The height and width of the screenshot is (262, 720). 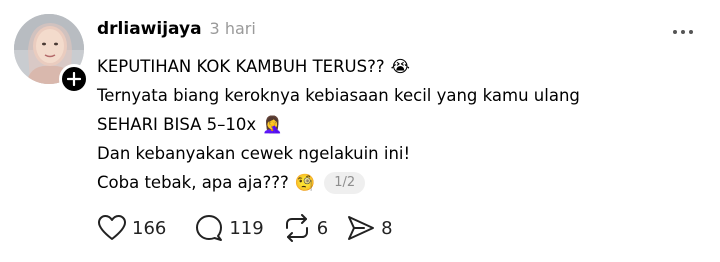 I want to click on post-header: drliawijaya 3 hari, so click(x=176, y=31).